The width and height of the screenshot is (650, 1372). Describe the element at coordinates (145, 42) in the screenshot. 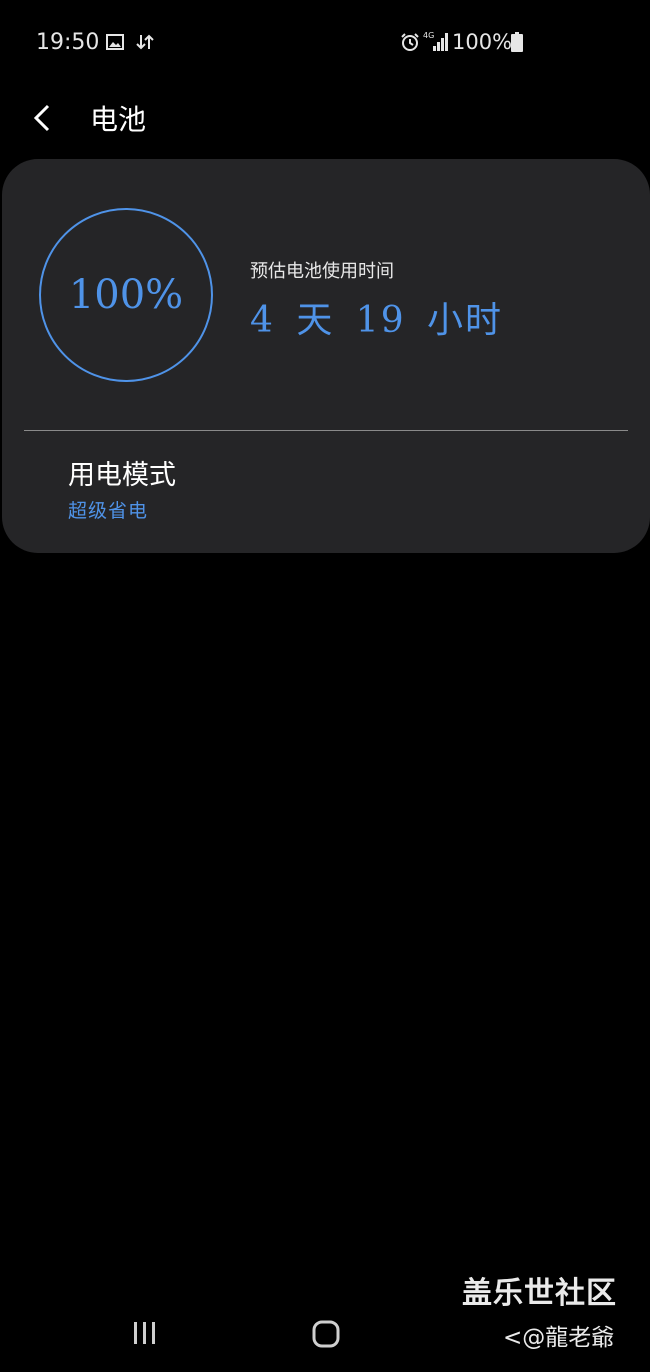

I see `data-transfer-icon` at that location.